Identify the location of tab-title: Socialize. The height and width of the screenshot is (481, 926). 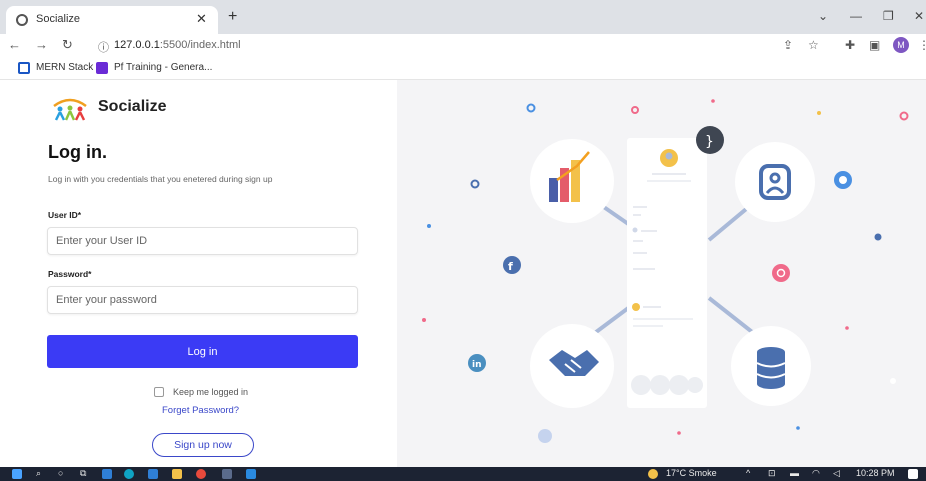
(58, 19).